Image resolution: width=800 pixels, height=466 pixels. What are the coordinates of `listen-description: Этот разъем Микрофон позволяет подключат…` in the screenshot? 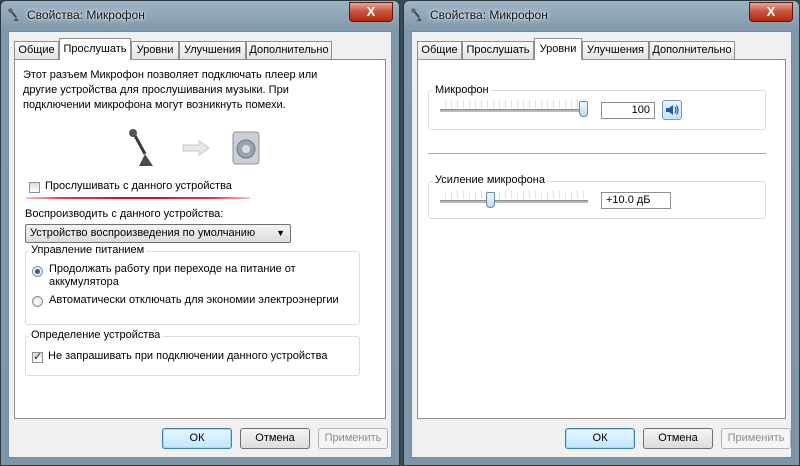 It's located at (170, 90).